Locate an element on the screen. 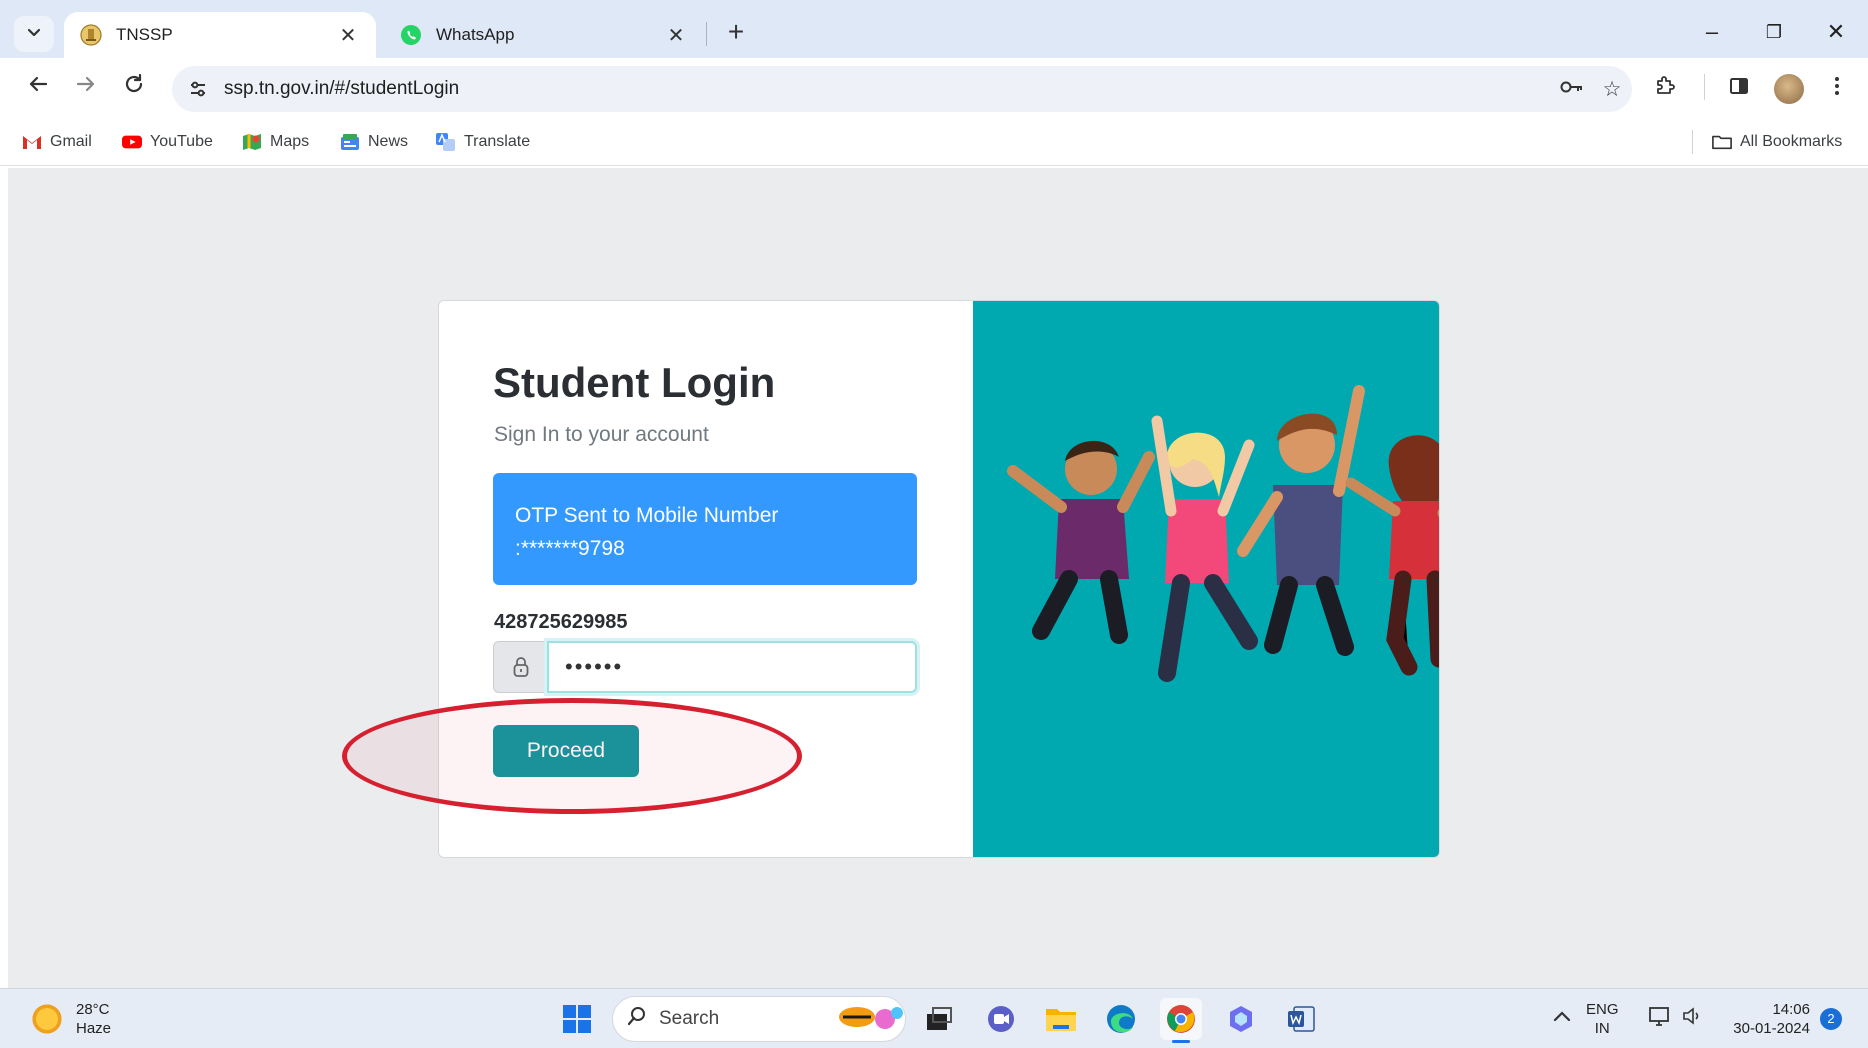  tn-emblem-icon is located at coordinates (91, 35).